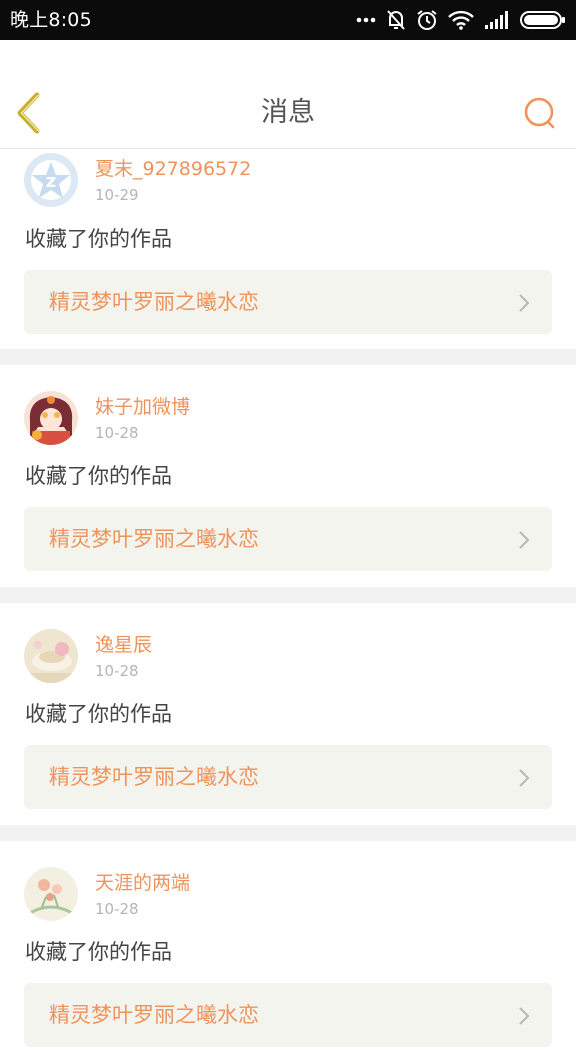  What do you see at coordinates (288, 94) in the screenshot?
I see `app-header: 消息` at bounding box center [288, 94].